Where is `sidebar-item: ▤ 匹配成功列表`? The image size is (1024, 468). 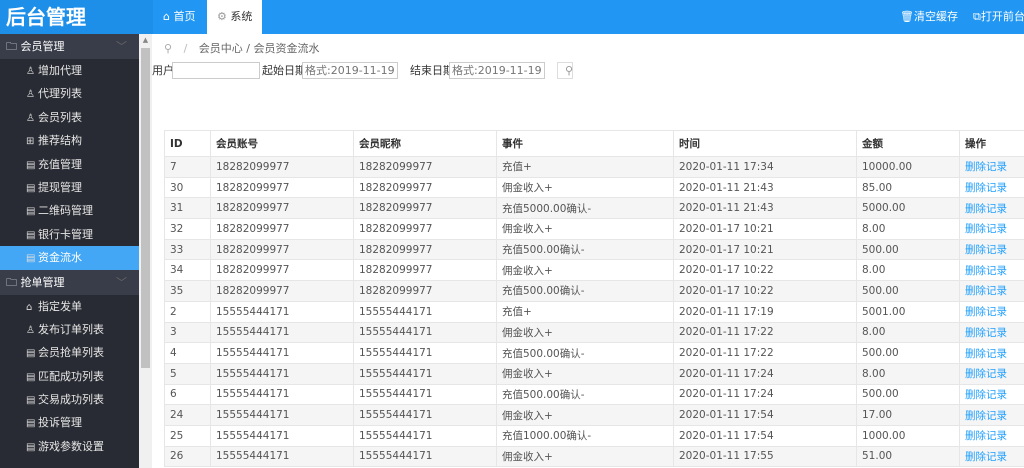 sidebar-item: ▤ 匹配成功列表 is located at coordinates (69, 376).